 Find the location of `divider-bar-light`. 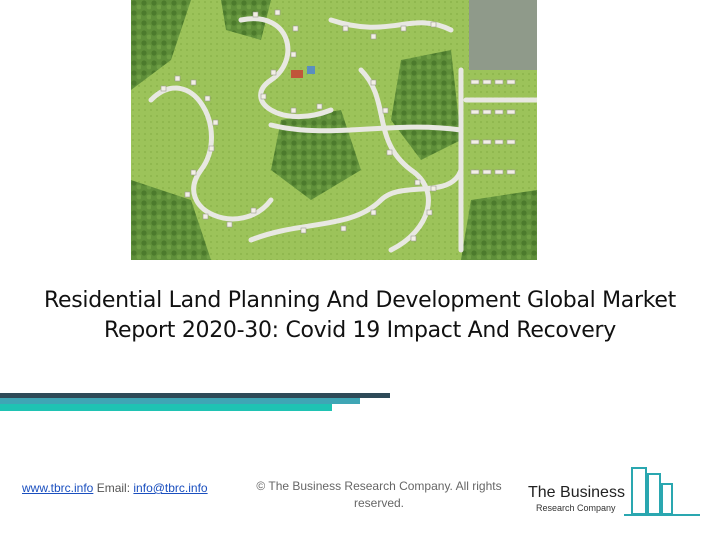

divider-bar-light is located at coordinates (166, 407).